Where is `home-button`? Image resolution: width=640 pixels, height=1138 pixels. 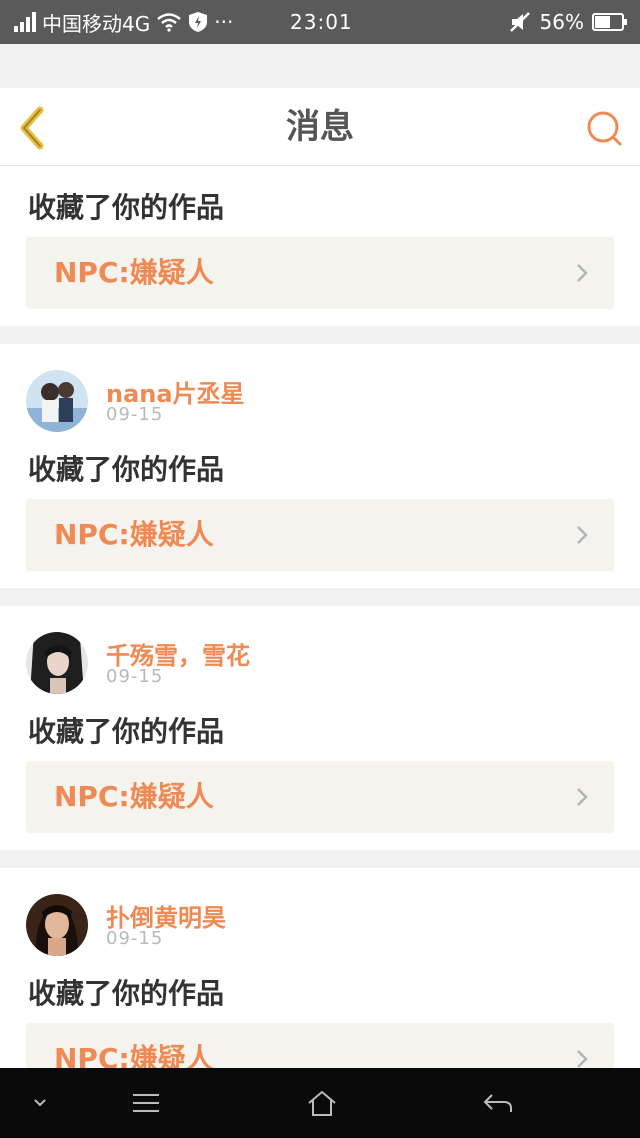 home-button is located at coordinates (322, 1103).